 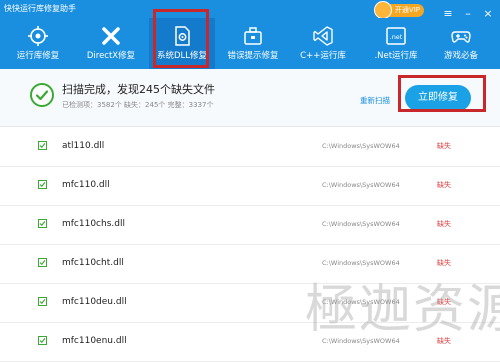 What do you see at coordinates (375, 101) in the screenshot?
I see `rescan-link: 重新扫描` at bounding box center [375, 101].